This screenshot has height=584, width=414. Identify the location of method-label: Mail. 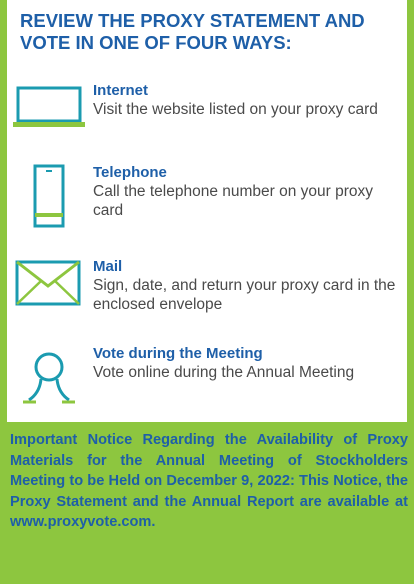
(108, 266).